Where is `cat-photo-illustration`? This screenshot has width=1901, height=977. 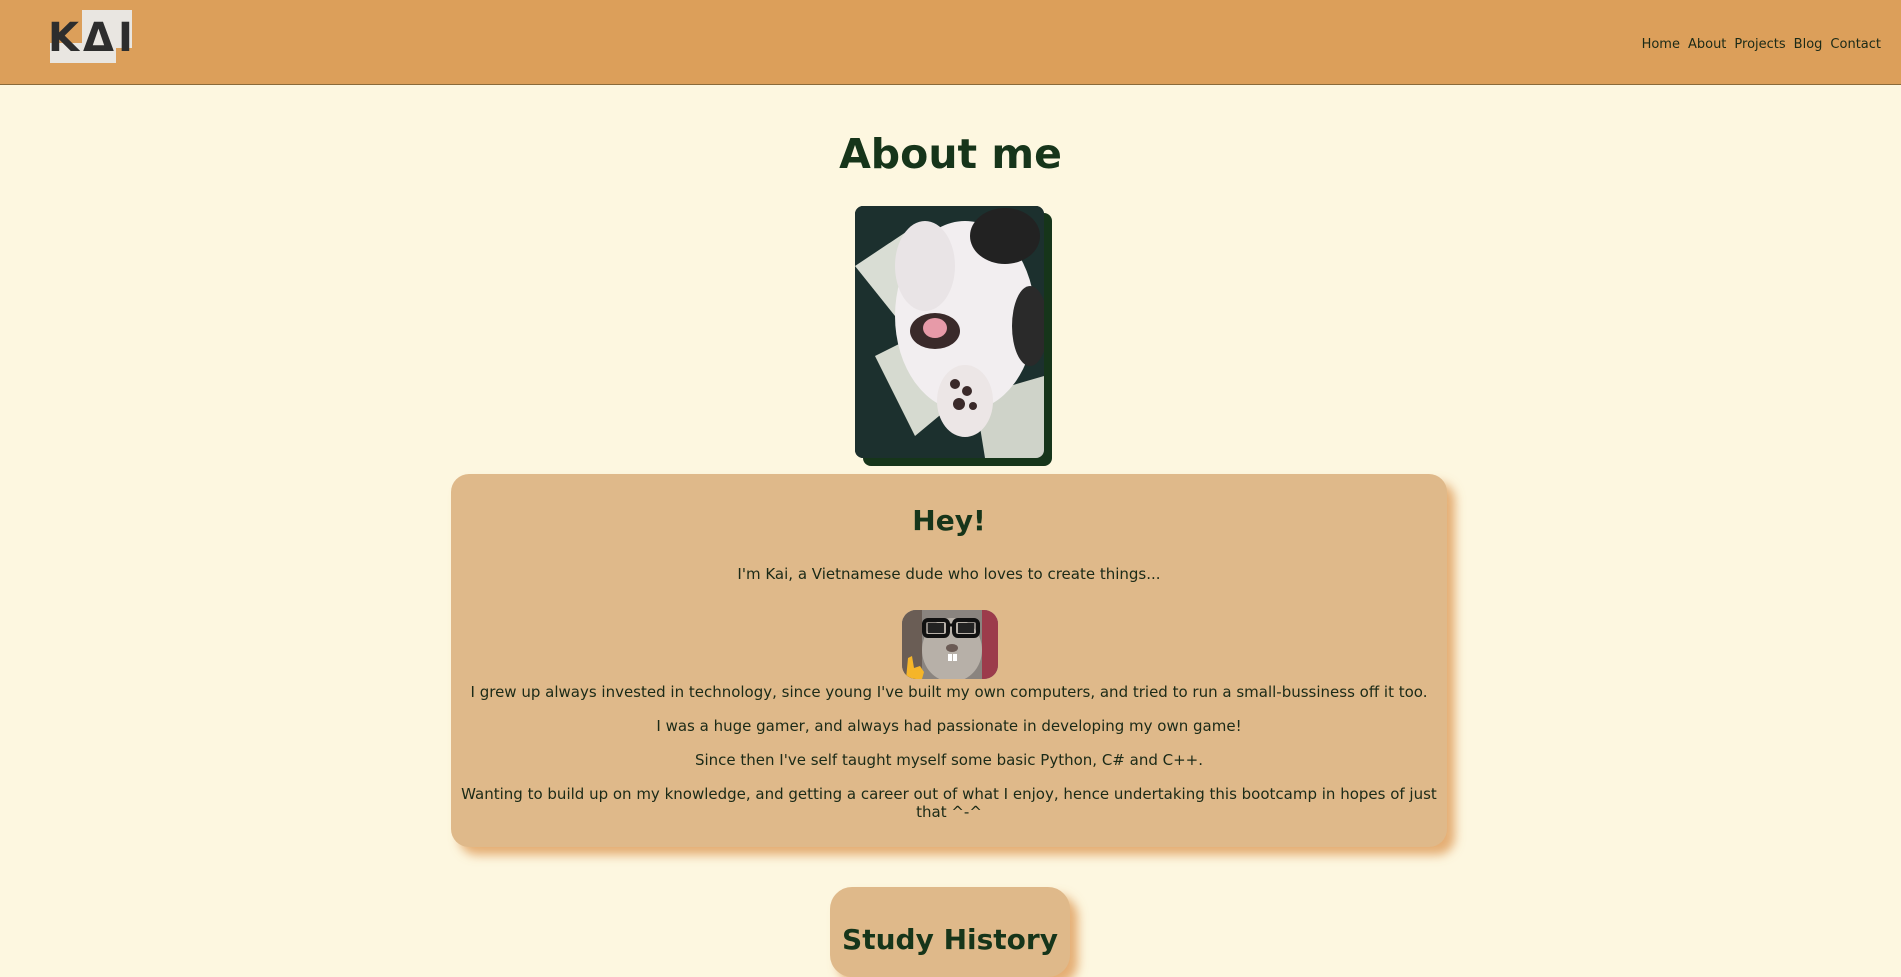 cat-photo-illustration is located at coordinates (949, 332).